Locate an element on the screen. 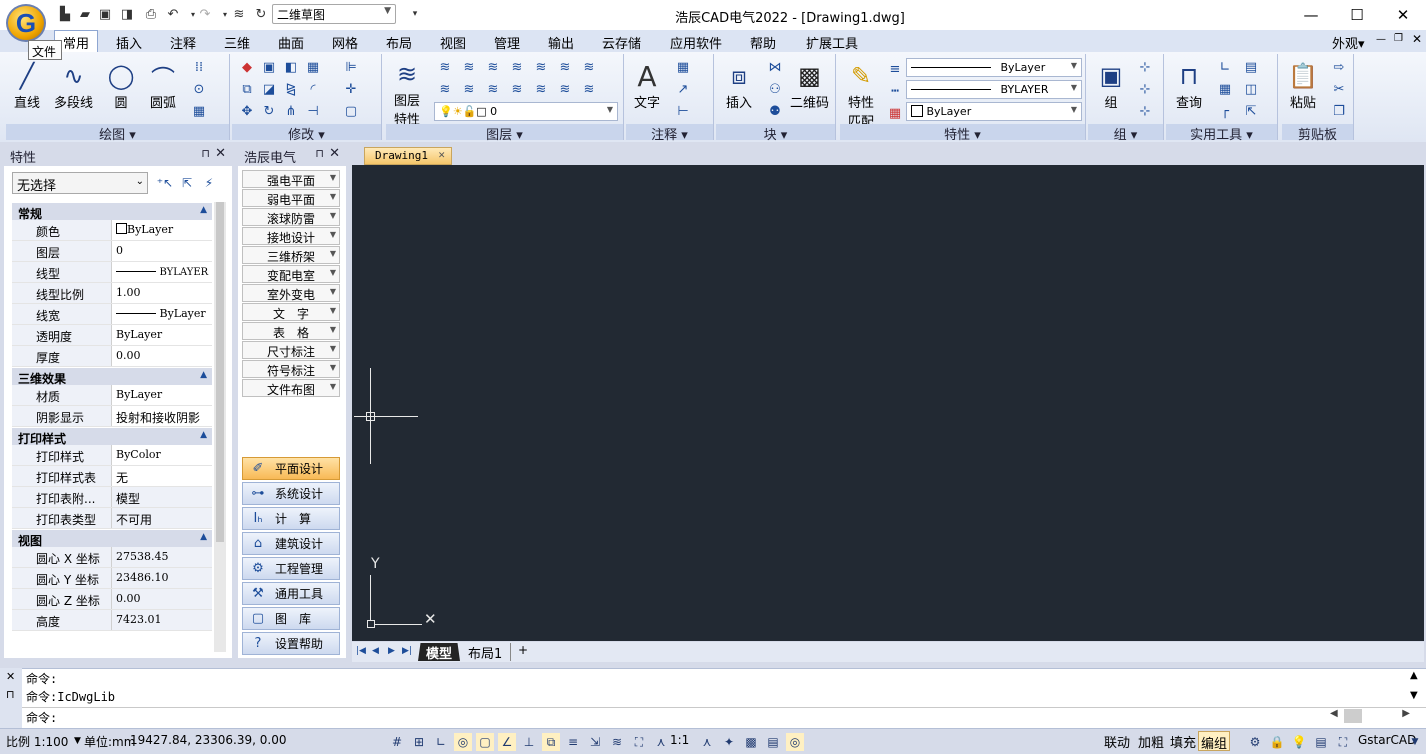 This screenshot has height=754, width=1426. app-logo-icon: G is located at coordinates (26, 23).